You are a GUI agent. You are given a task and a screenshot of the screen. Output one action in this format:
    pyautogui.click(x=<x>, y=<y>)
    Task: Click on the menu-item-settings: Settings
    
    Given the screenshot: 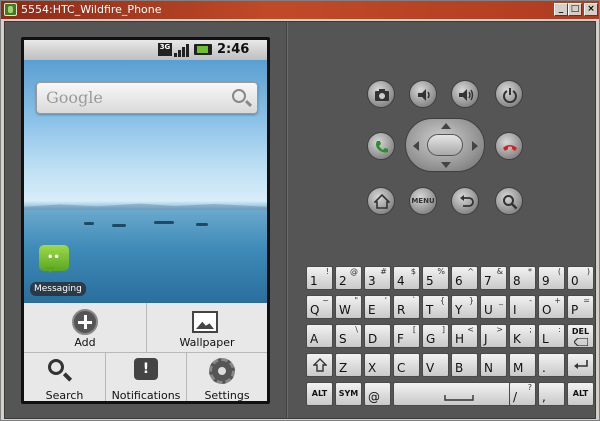 What is the action you would take?
    pyautogui.click(x=227, y=377)
    